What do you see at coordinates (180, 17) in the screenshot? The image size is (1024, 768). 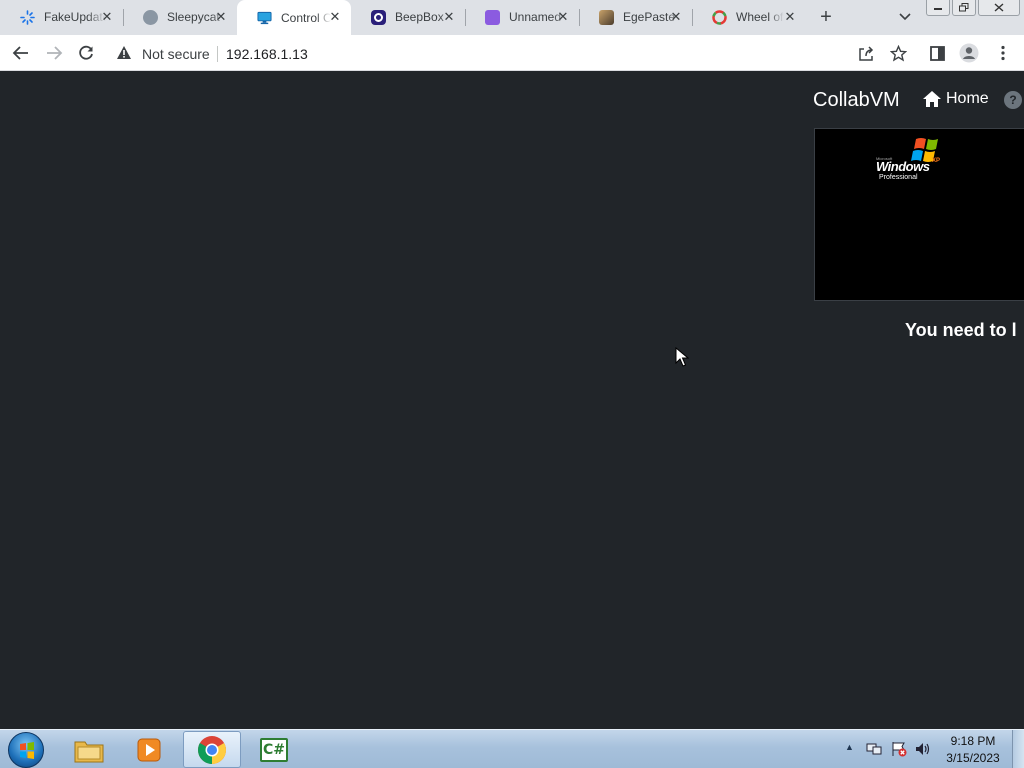 I see `tab-sleepycat: Sleepycat ✕` at bounding box center [180, 17].